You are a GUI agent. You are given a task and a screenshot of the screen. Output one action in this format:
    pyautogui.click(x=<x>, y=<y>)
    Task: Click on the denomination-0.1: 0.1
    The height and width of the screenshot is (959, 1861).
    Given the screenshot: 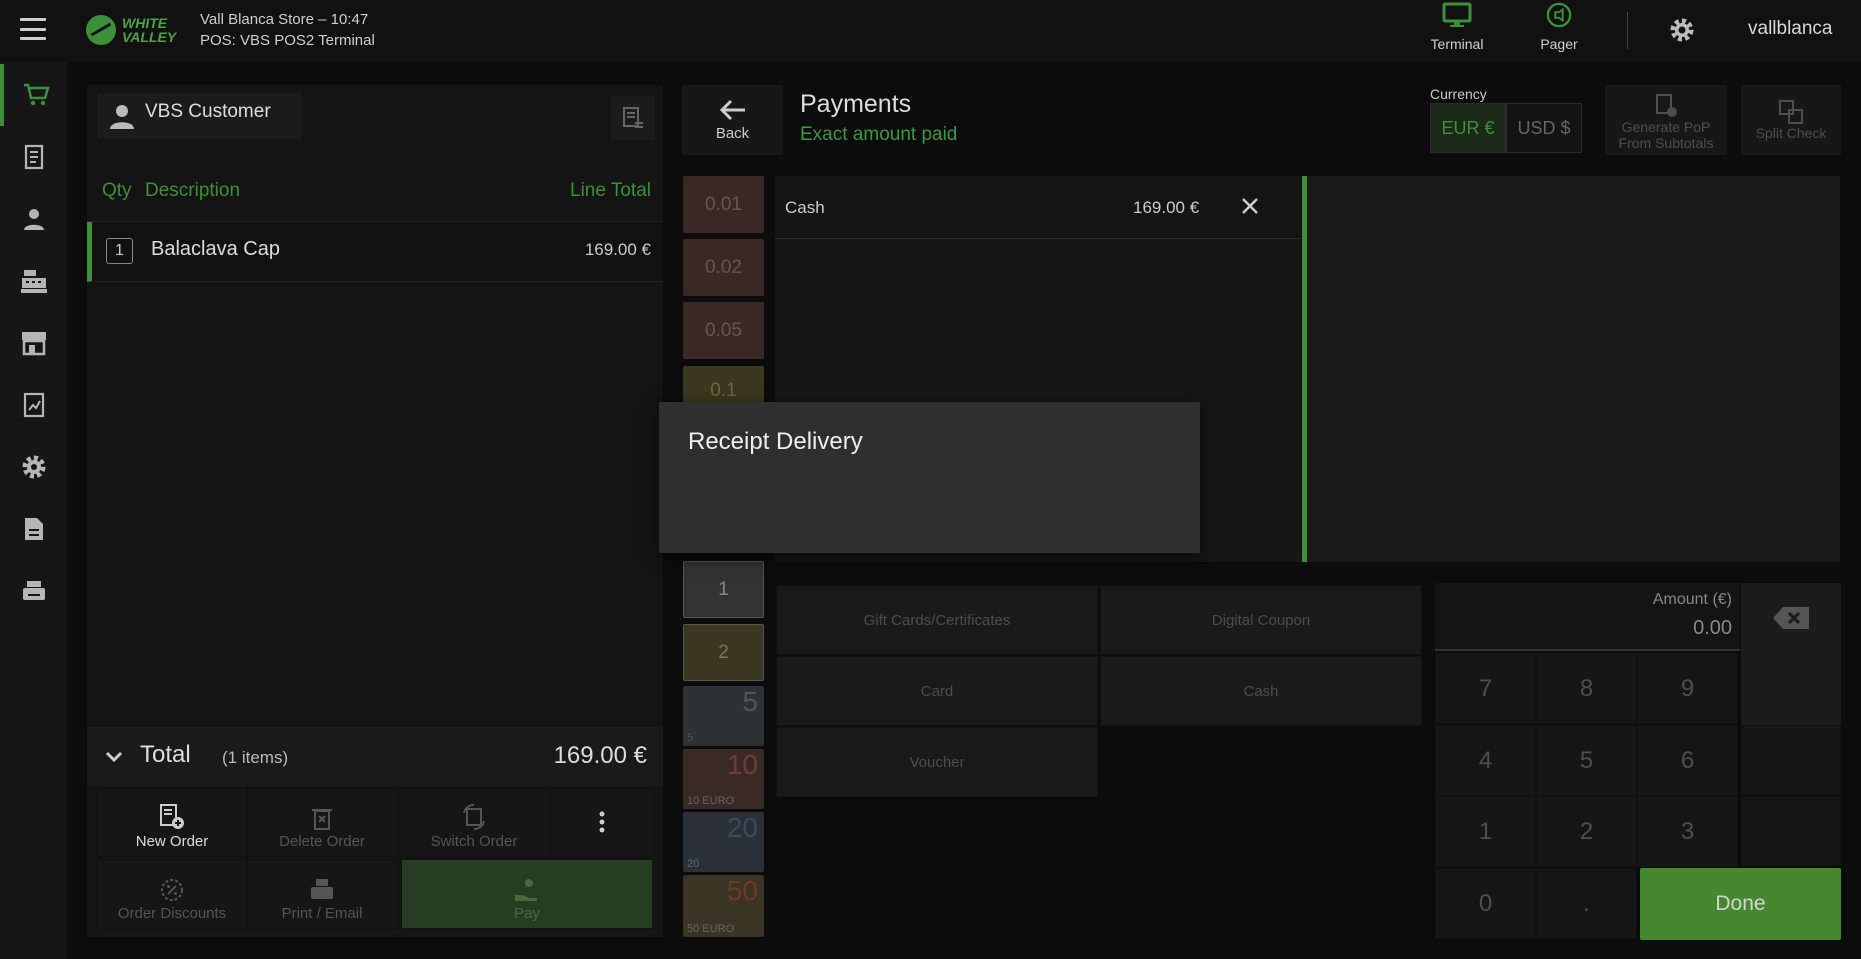 What is the action you would take?
    pyautogui.click(x=723, y=384)
    